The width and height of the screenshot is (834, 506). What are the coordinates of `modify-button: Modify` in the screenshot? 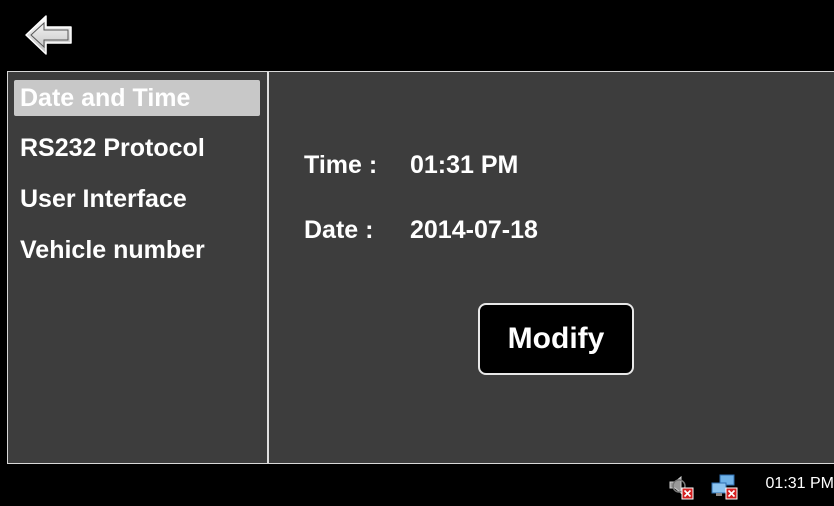 It's located at (556, 339).